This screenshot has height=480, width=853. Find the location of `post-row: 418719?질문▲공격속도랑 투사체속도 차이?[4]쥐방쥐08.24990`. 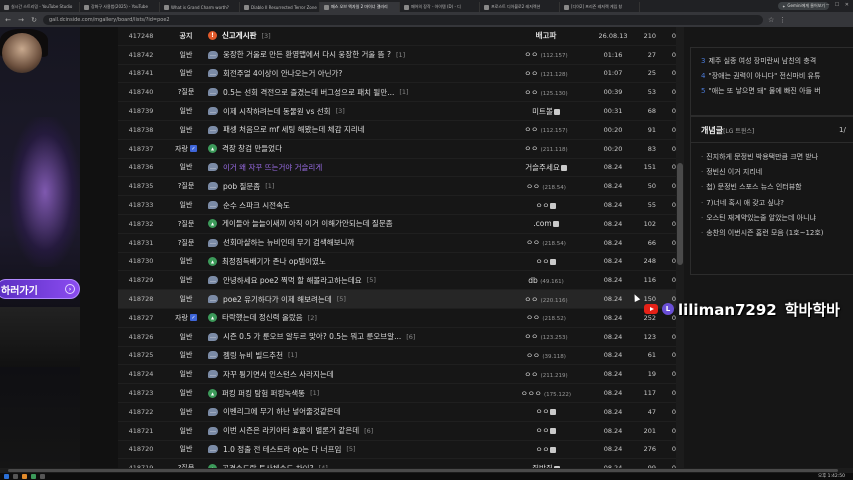

post-row: 418719?질문▲공격속도랑 투사체속도 차이?[4]쥐방쥐08.24990 is located at coordinates (397, 463).